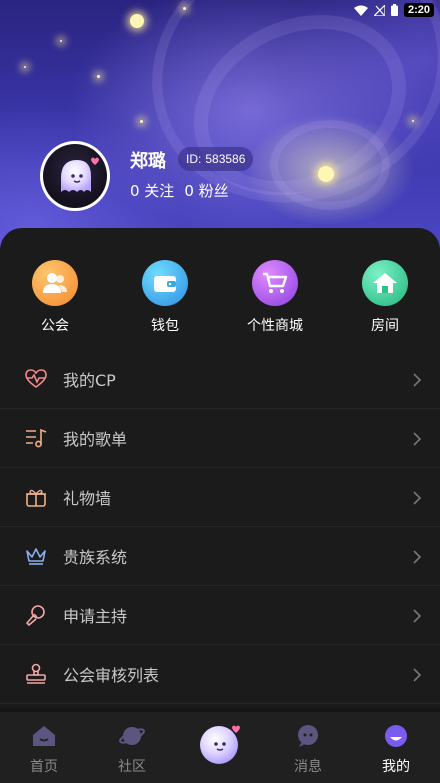 This screenshot has height=783, width=440. What do you see at coordinates (152, 190) in the screenshot?
I see `following-count: 0 关注` at bounding box center [152, 190].